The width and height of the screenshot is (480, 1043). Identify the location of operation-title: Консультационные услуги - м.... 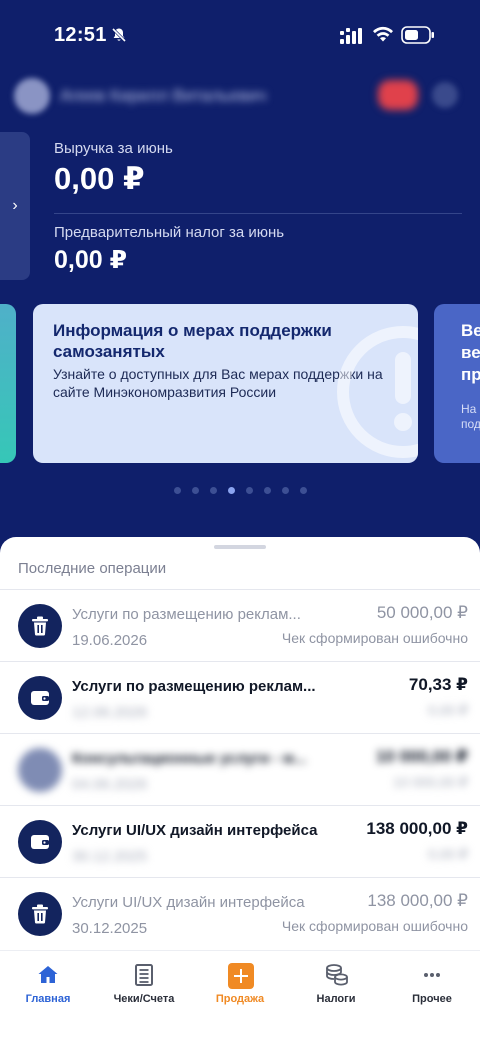
(189, 758).